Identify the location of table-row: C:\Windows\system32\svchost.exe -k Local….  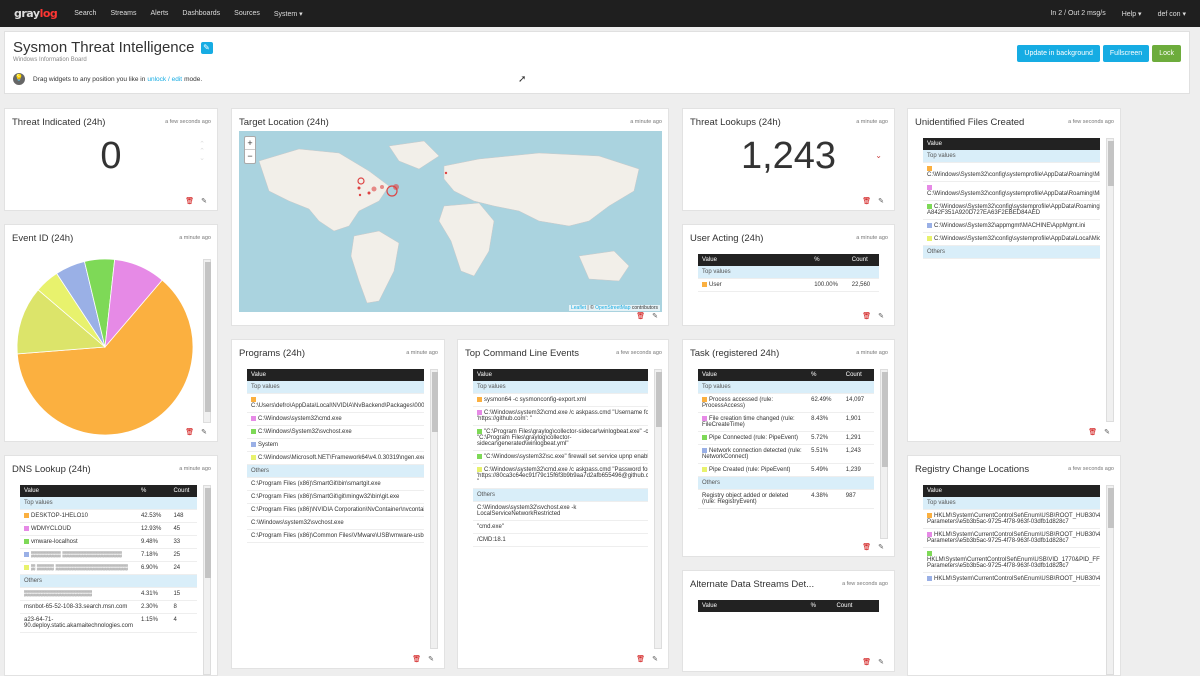
(560, 511).